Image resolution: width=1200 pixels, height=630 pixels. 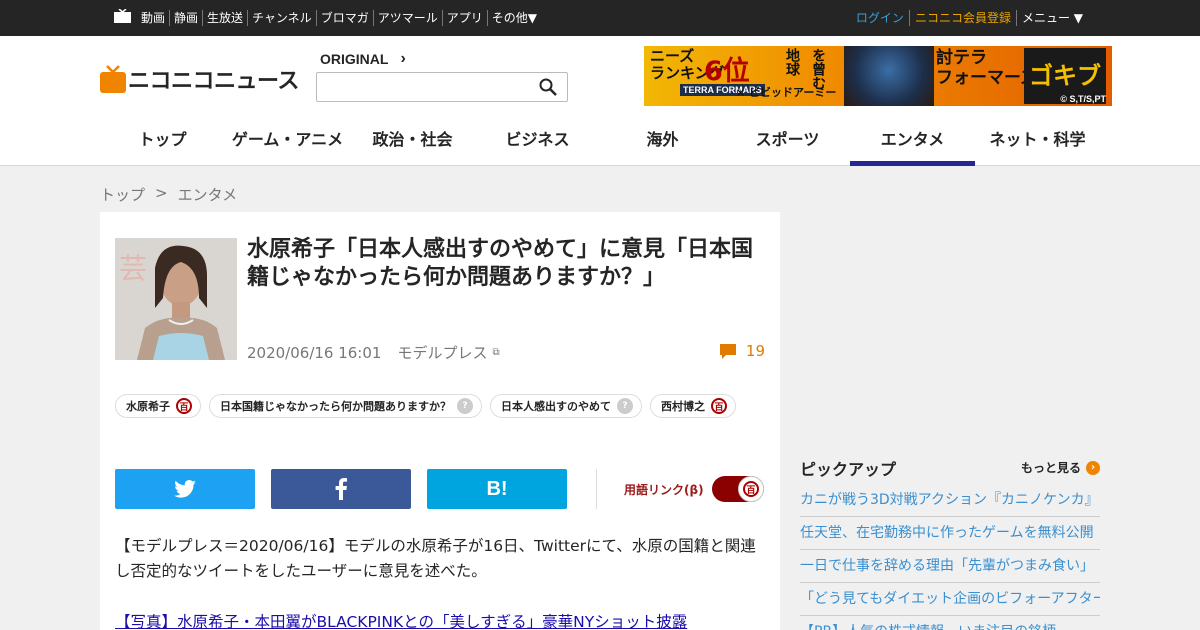 What do you see at coordinates (683, 406) in the screenshot?
I see `tag-label: 西村博之` at bounding box center [683, 406].